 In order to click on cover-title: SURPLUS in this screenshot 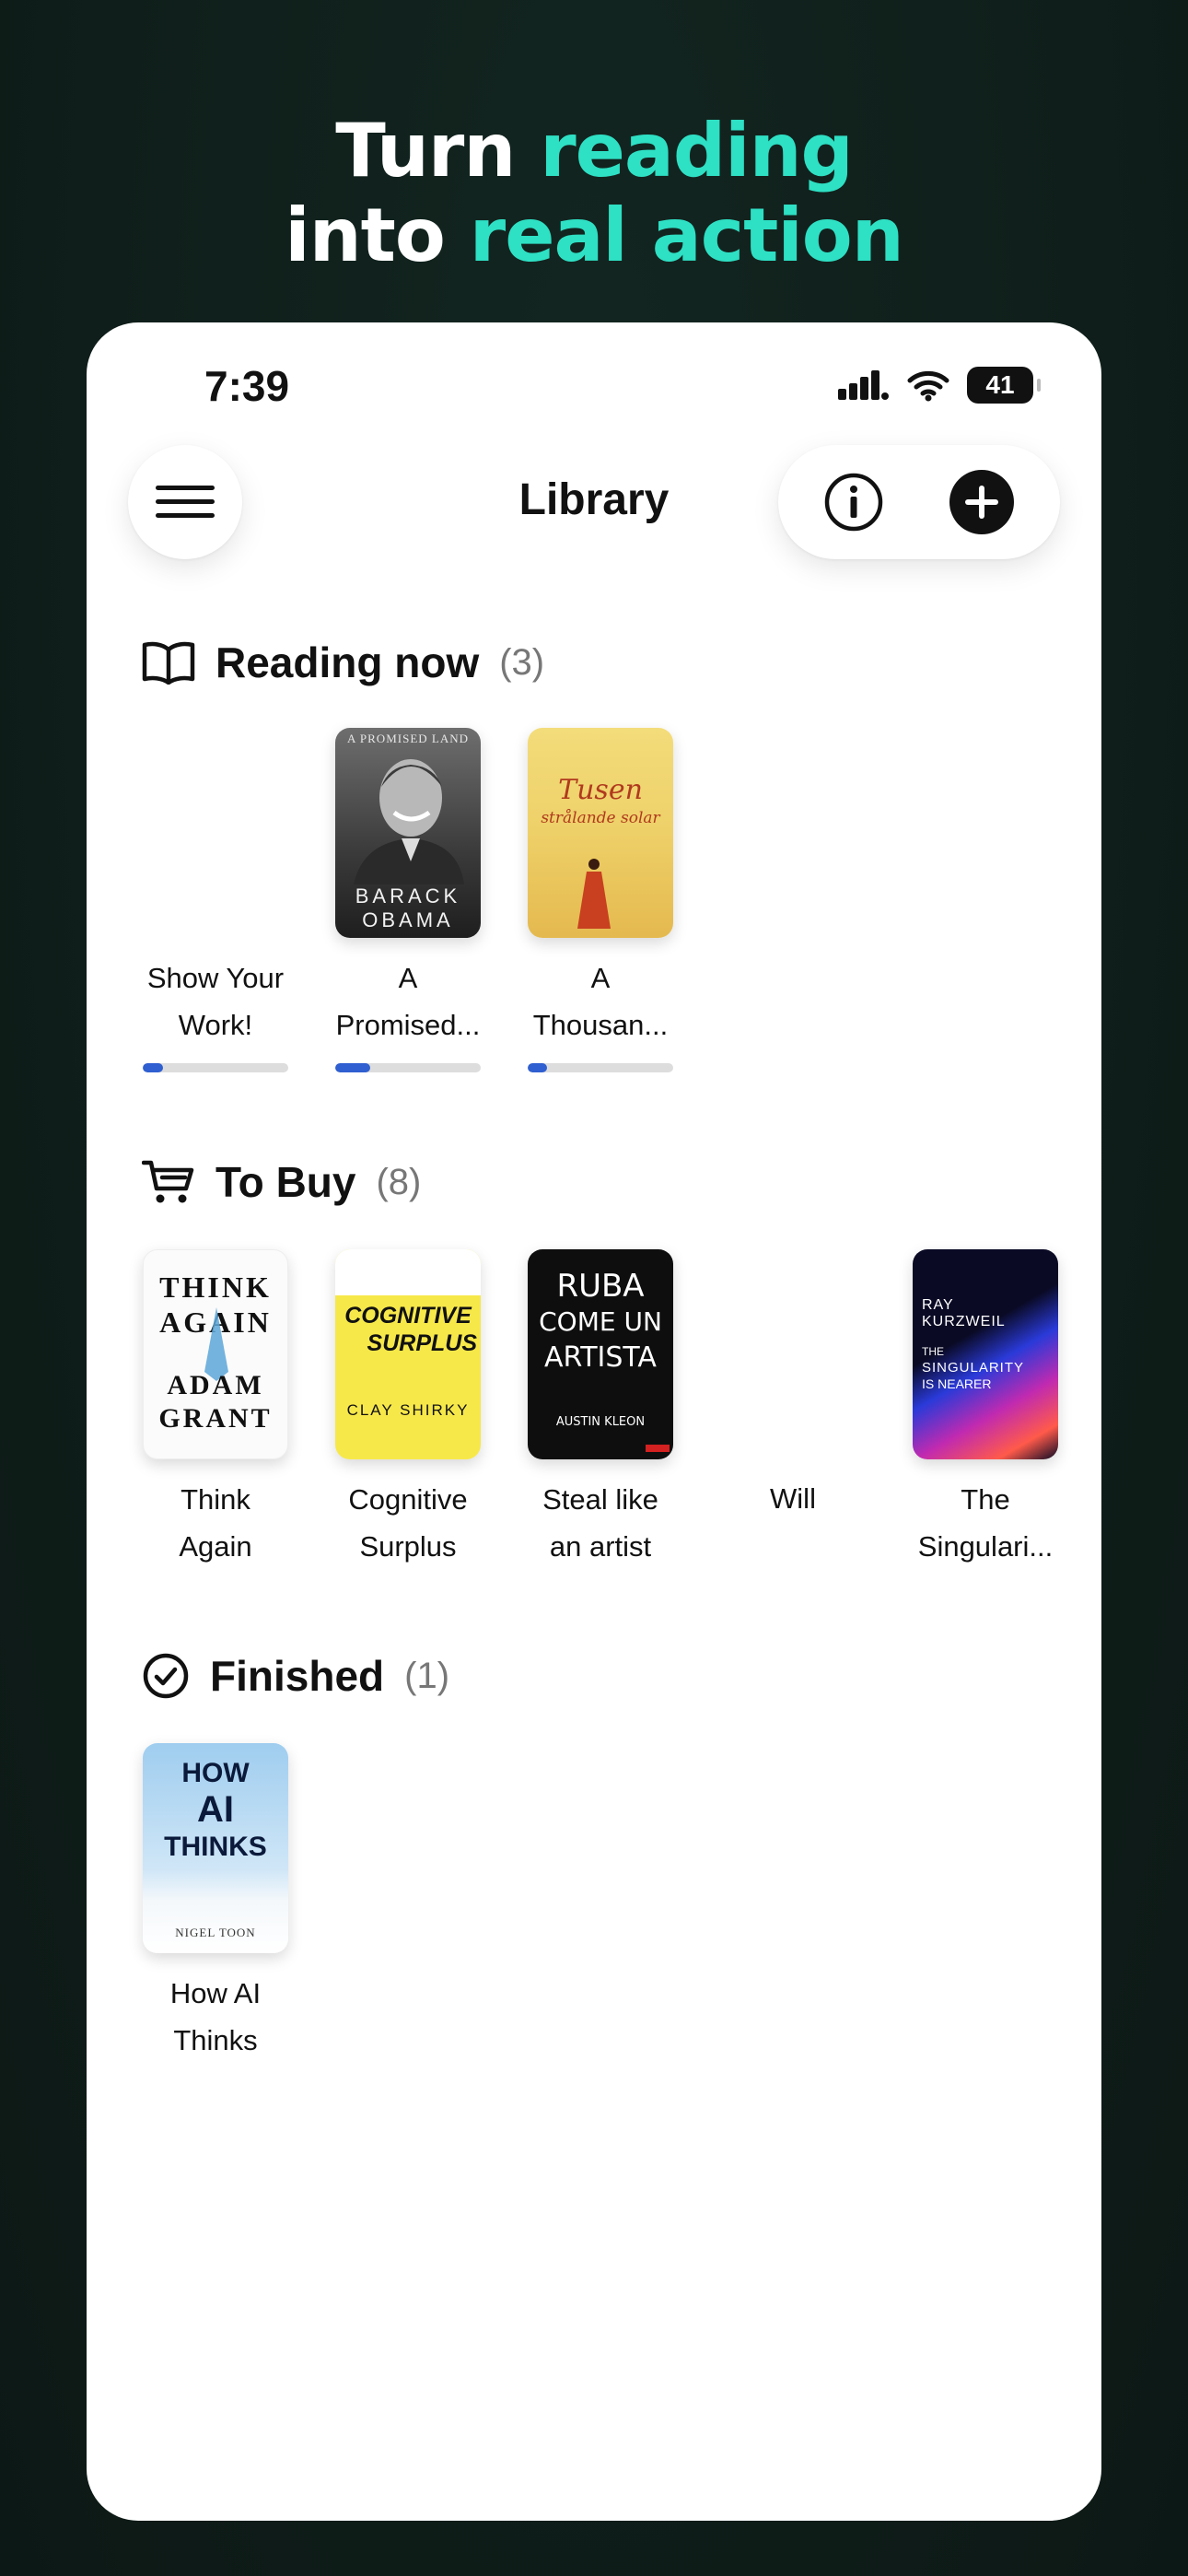, I will do `click(422, 1343)`.